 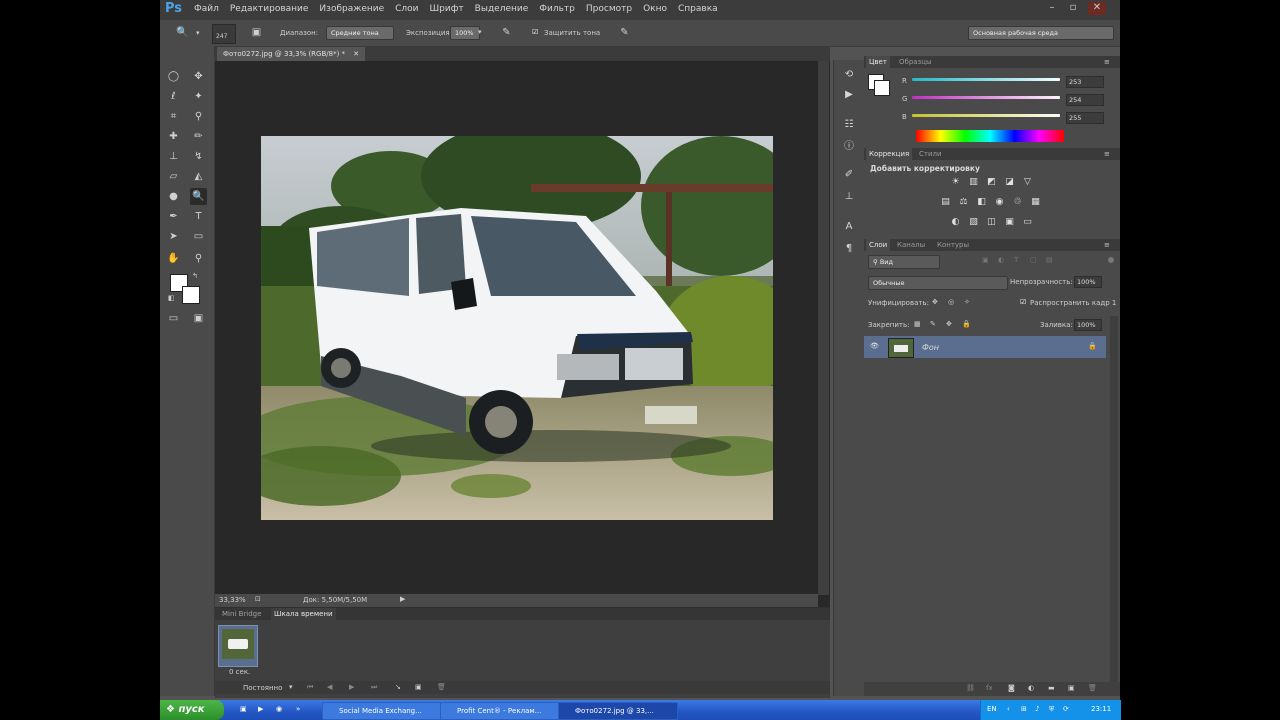 What do you see at coordinates (198, 176) in the screenshot?
I see `paint-bucket-tool-icon: ◭` at bounding box center [198, 176].